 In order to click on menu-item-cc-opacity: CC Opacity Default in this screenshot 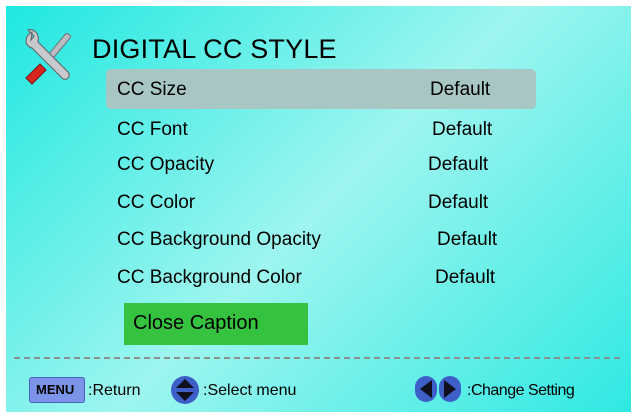, I will do `click(321, 164)`.